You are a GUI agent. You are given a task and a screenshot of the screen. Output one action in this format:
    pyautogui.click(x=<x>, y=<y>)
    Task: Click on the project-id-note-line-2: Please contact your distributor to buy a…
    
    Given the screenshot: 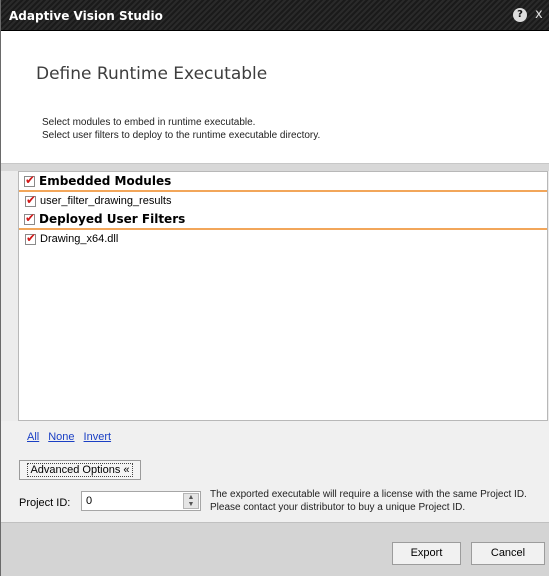 What is the action you would take?
    pyautogui.click(x=338, y=507)
    